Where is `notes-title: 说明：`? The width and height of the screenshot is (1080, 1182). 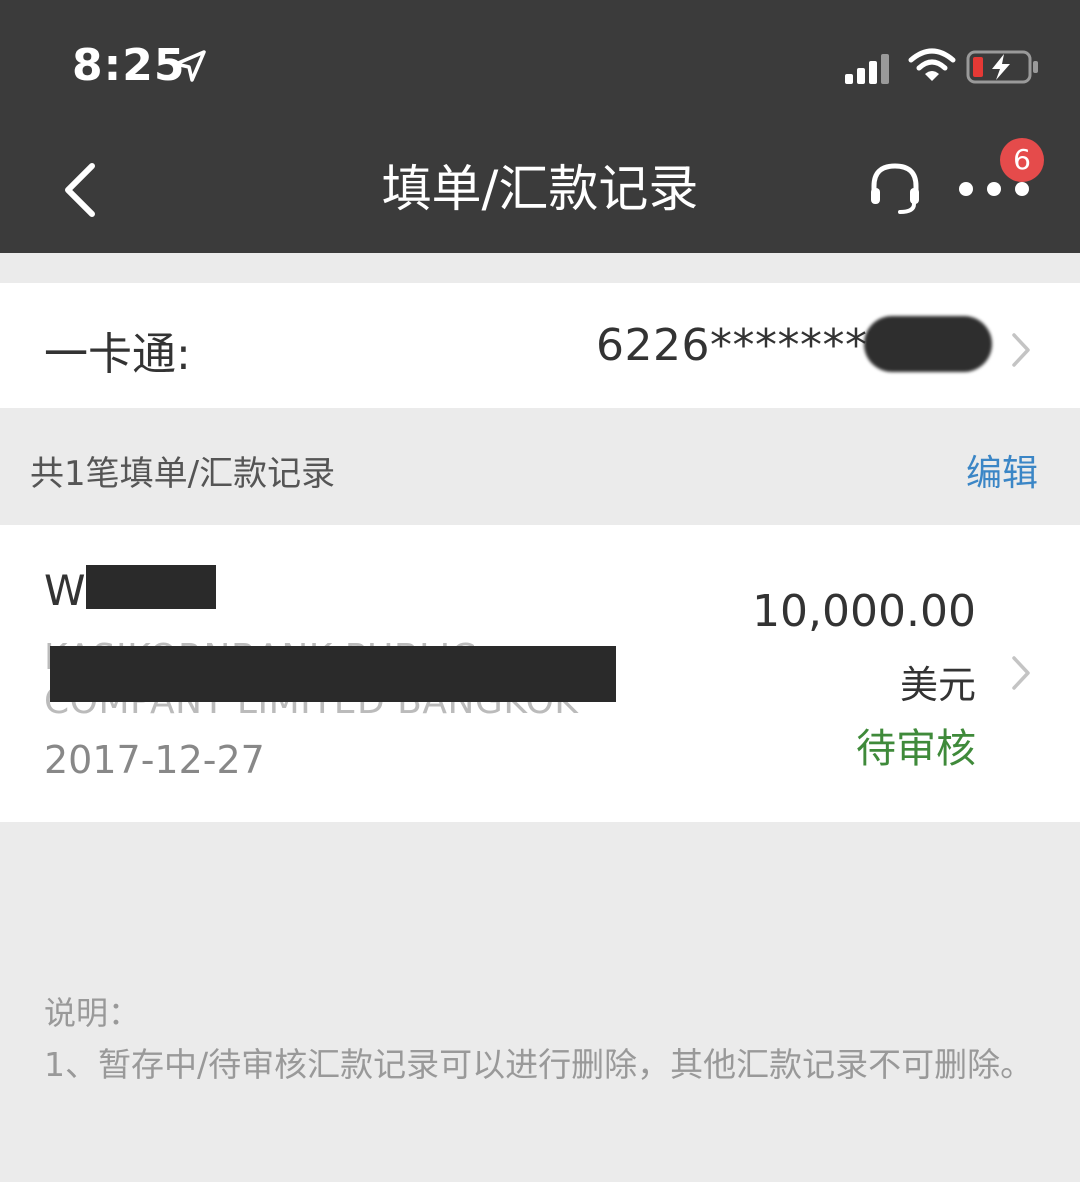 notes-title: 说明： is located at coordinates (92, 1013).